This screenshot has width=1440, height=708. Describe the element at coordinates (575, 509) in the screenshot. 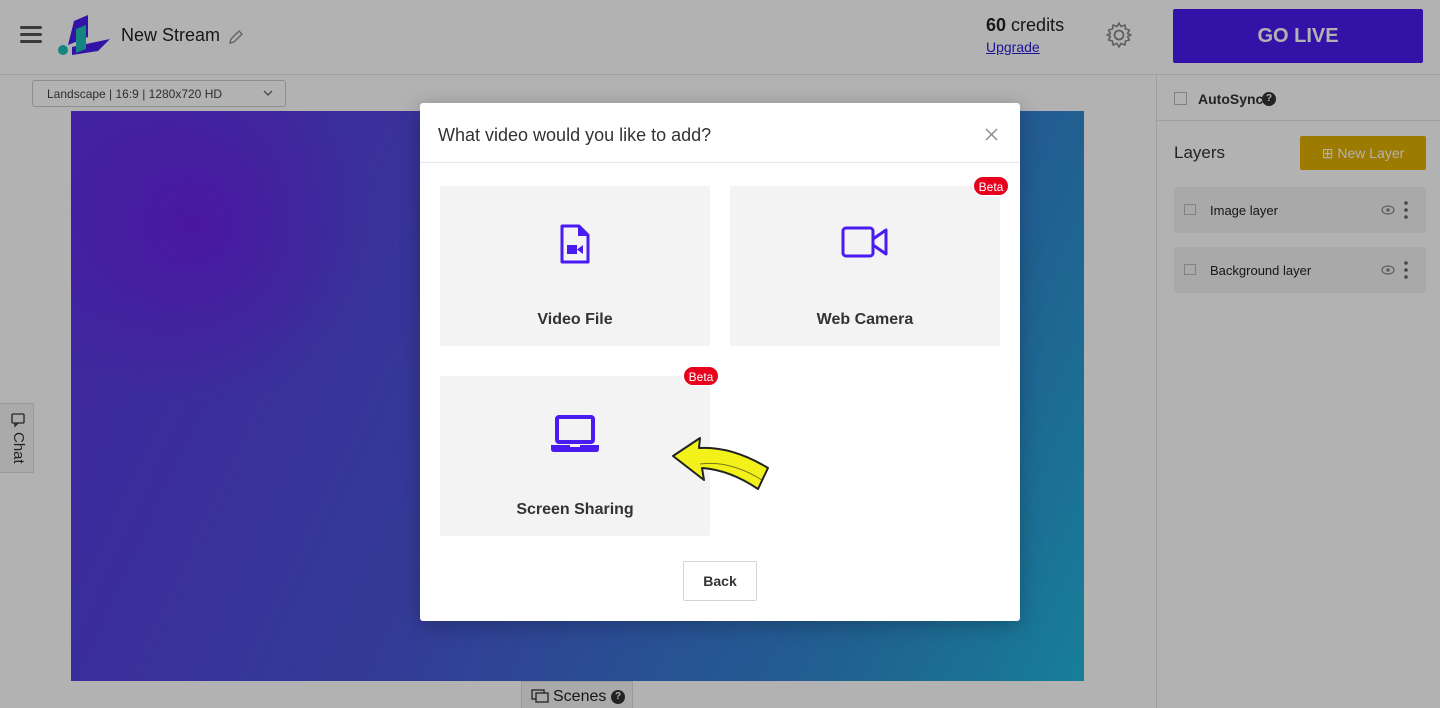

I see `option-label: Screen Sharing` at that location.